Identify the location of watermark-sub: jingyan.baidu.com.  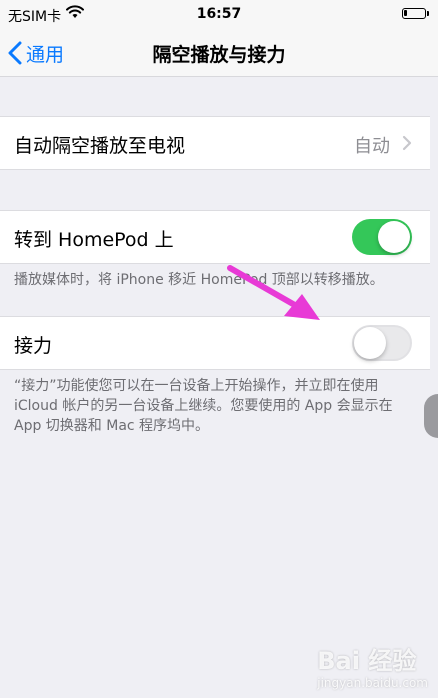
(372, 683).